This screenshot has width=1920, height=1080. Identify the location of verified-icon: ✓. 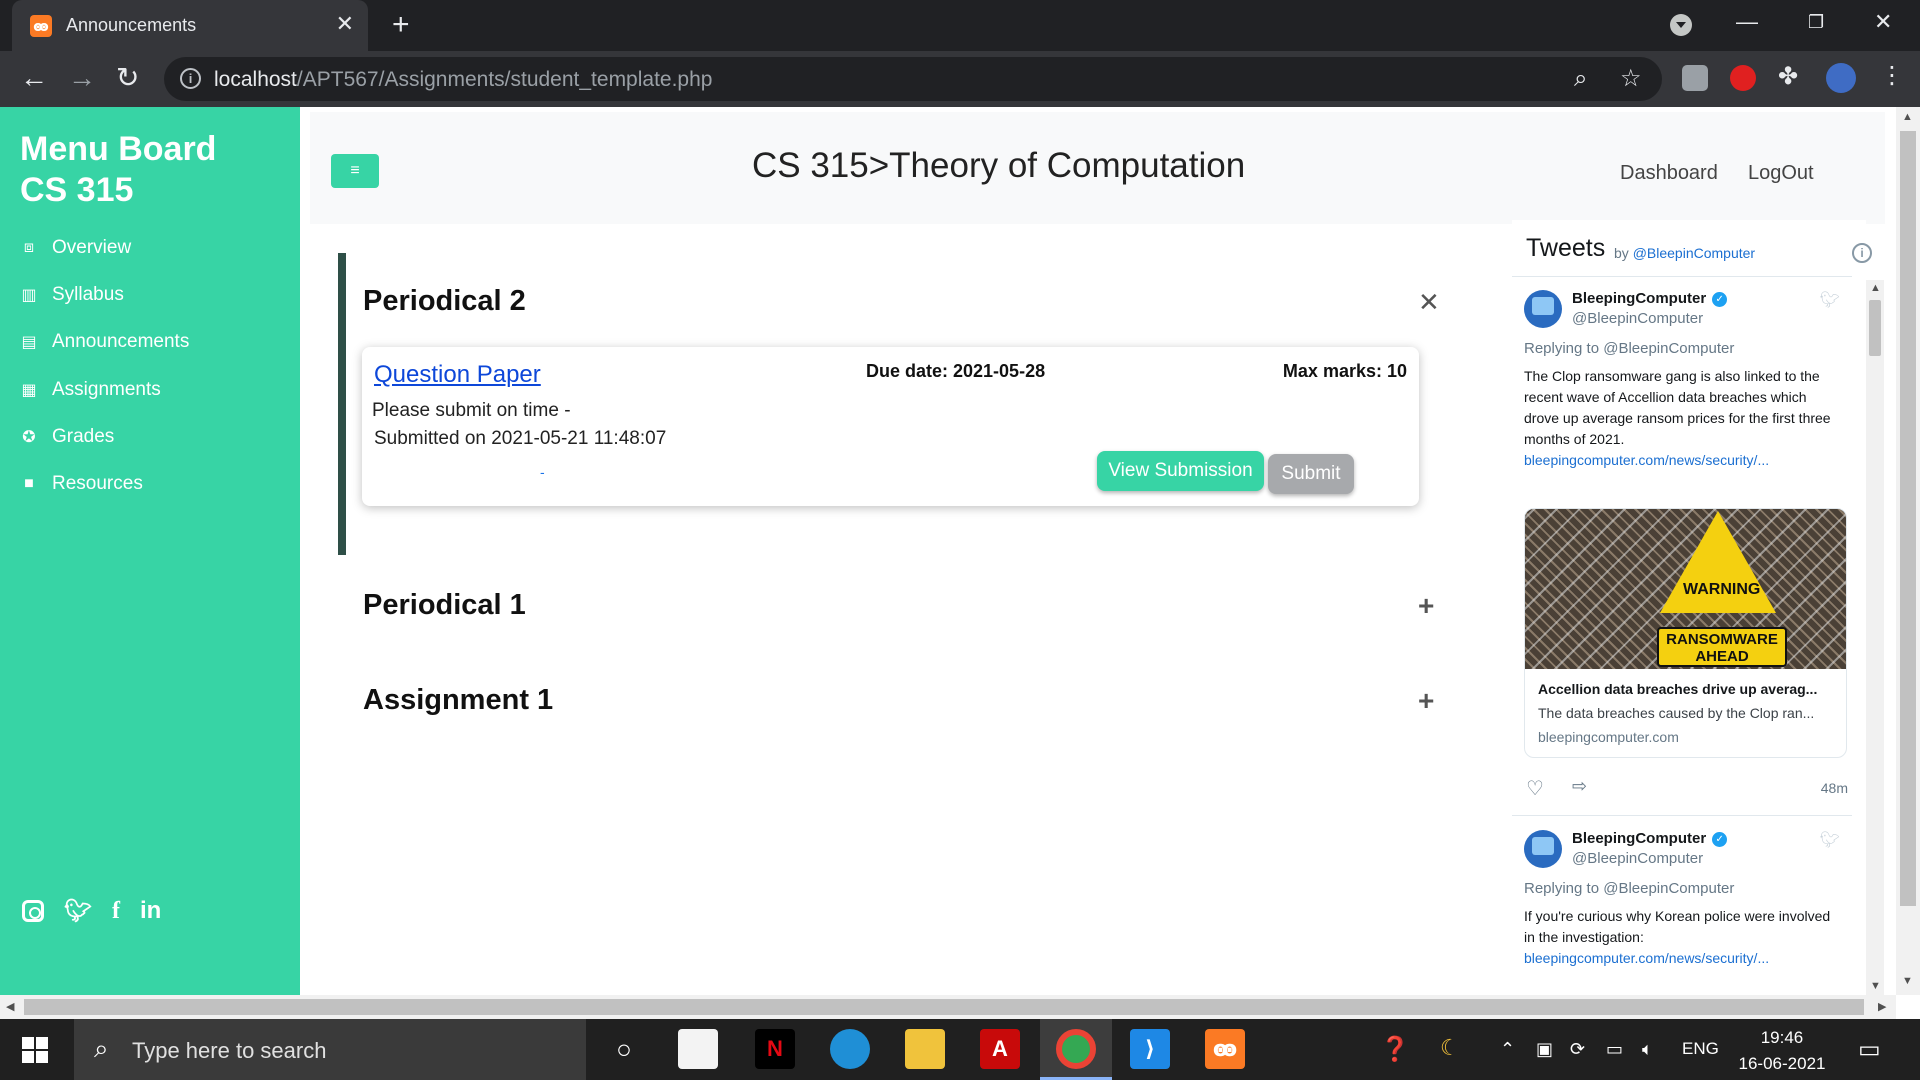
(1720, 299).